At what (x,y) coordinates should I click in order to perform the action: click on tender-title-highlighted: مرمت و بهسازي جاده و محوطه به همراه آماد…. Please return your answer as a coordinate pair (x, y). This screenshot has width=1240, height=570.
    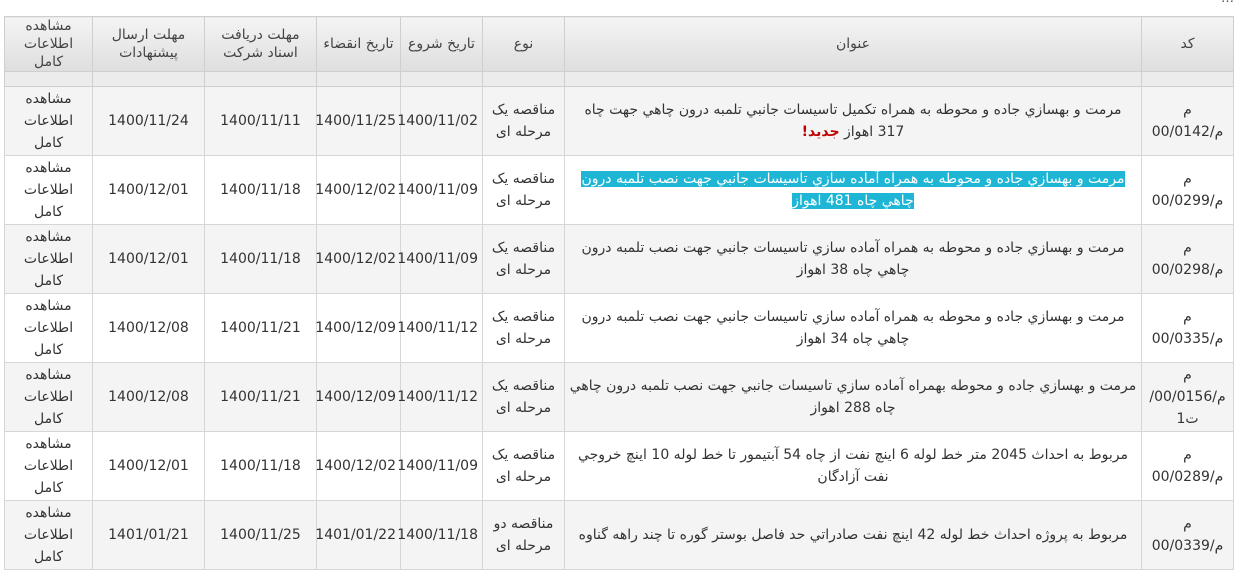
    Looking at the image, I should click on (853, 190).